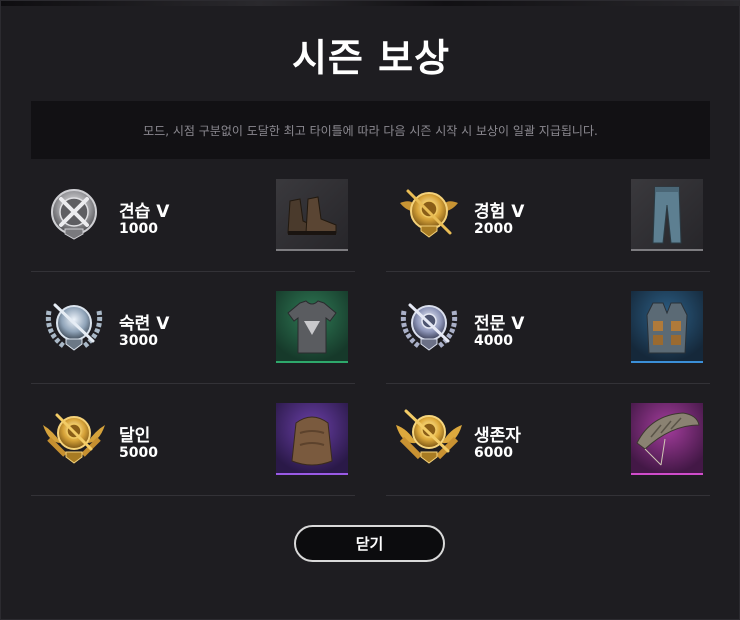  I want to click on dialog-title: 시즌 보상, so click(371, 58).